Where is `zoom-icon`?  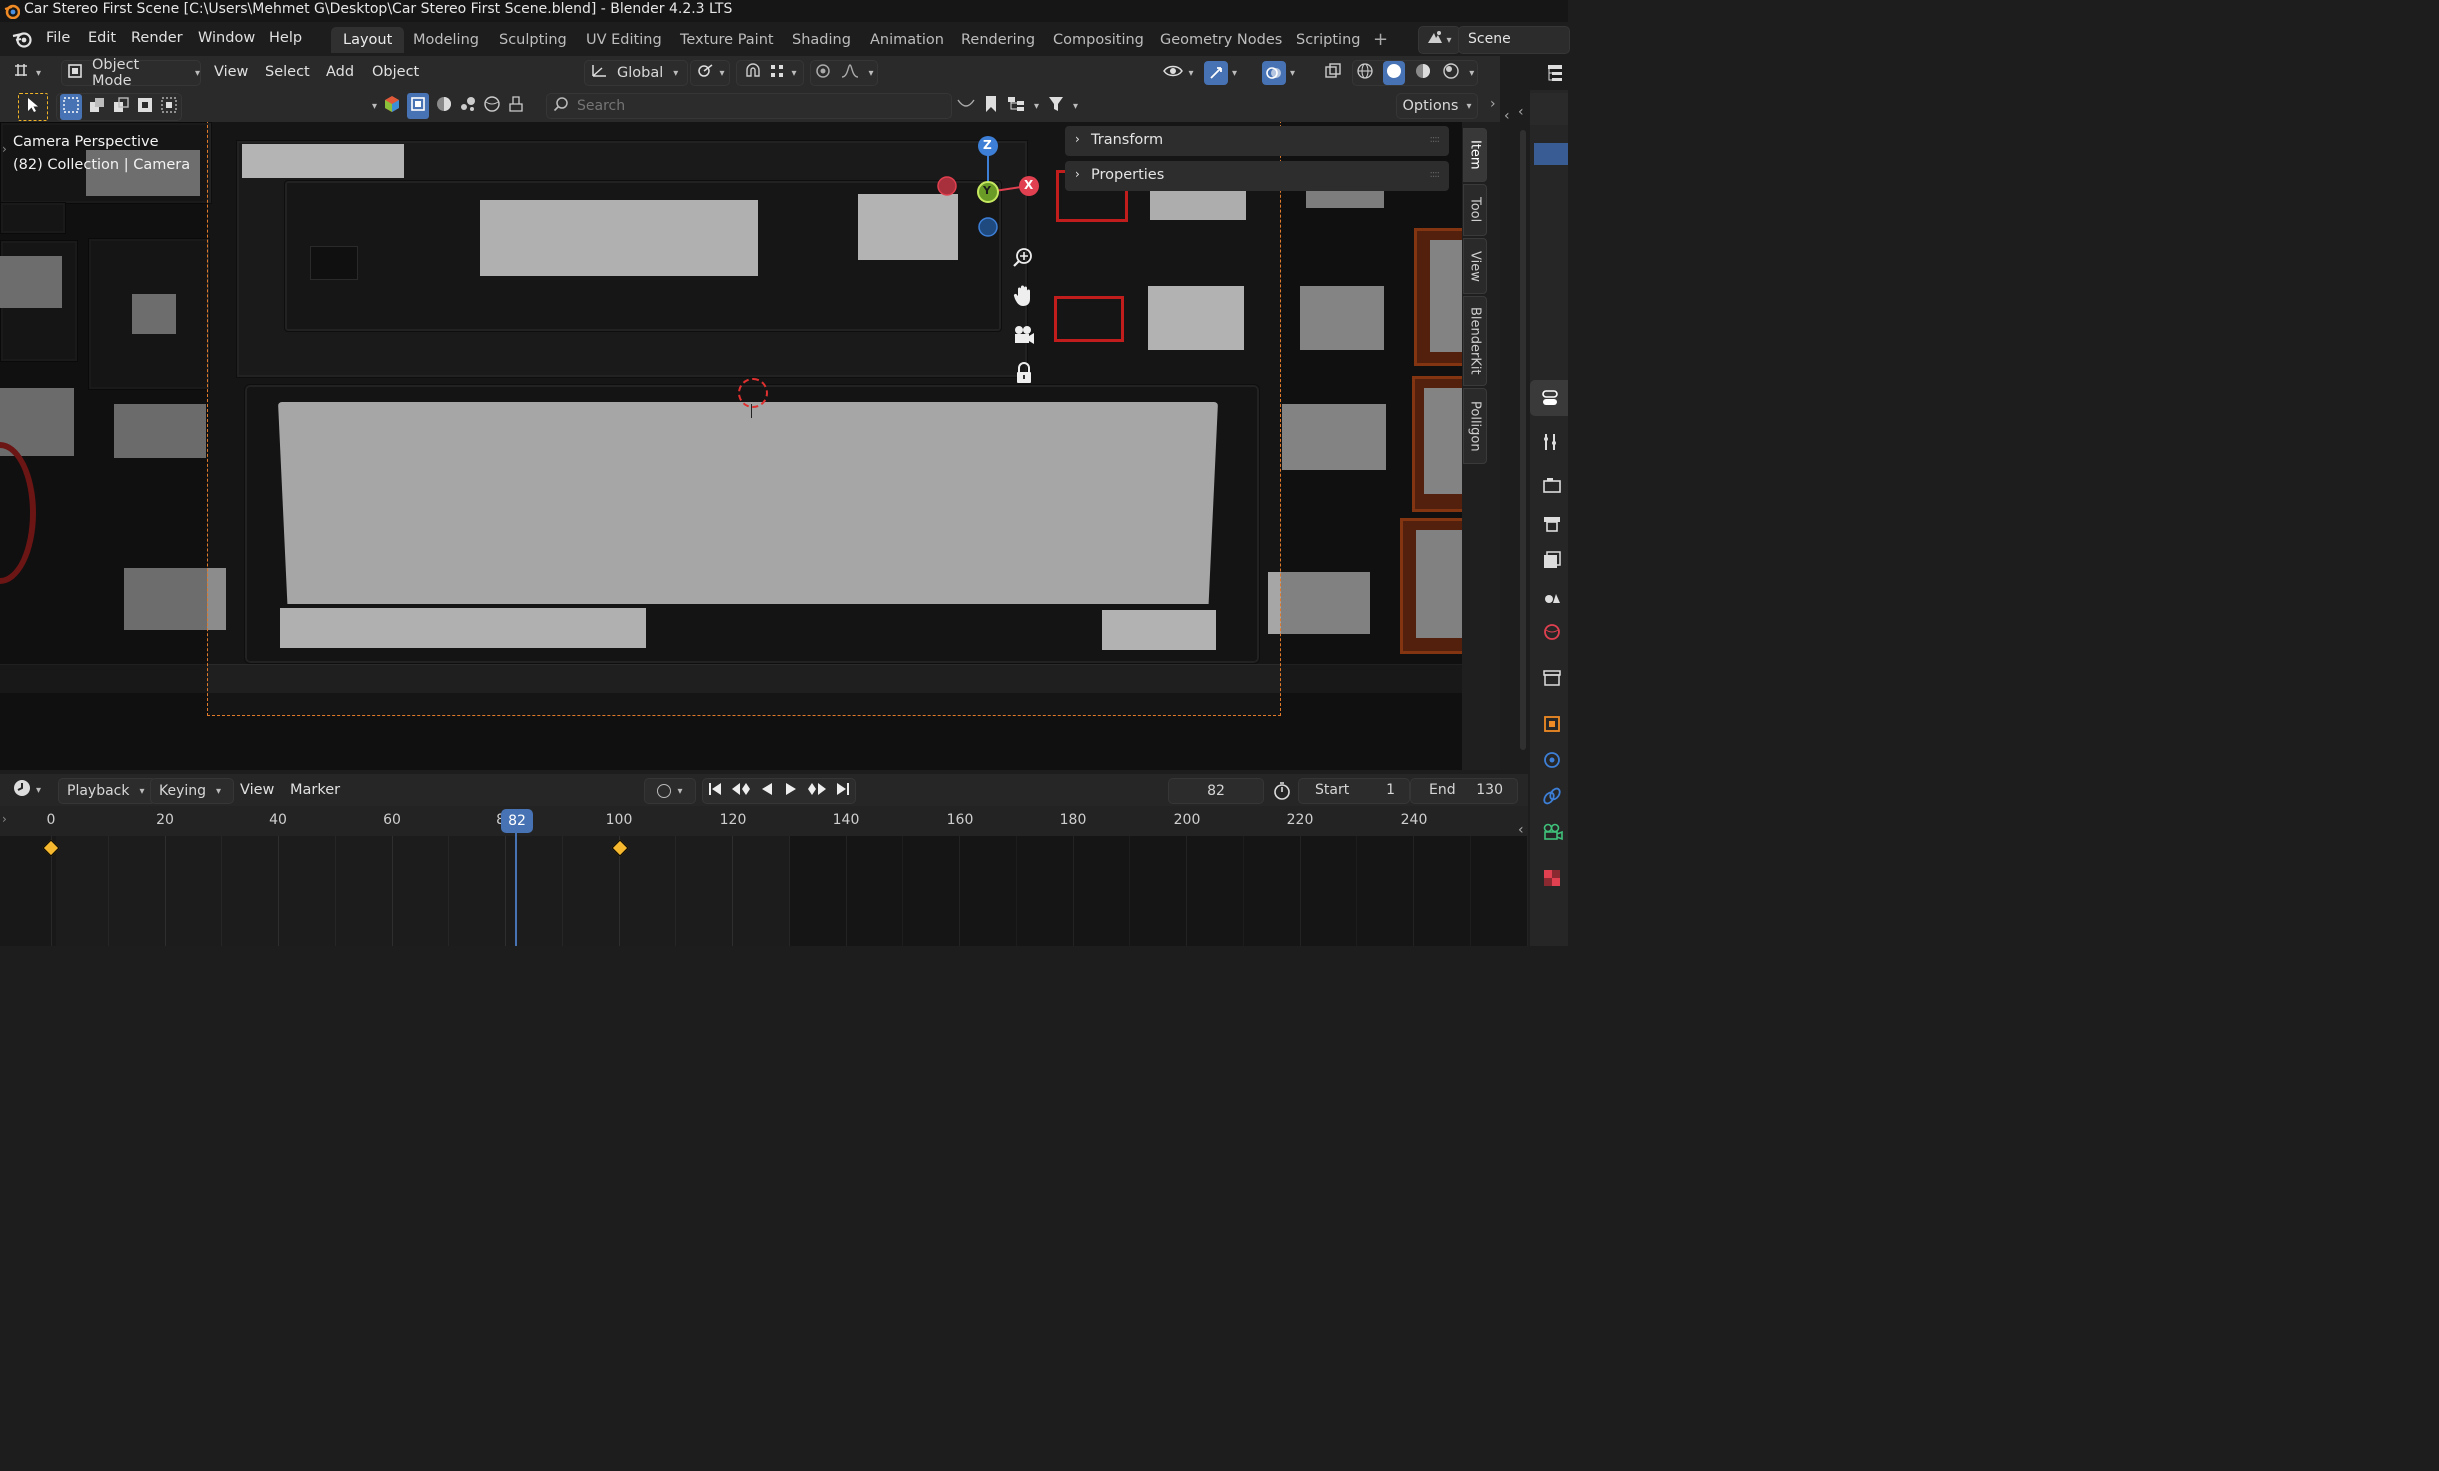 zoom-icon is located at coordinates (1023, 259).